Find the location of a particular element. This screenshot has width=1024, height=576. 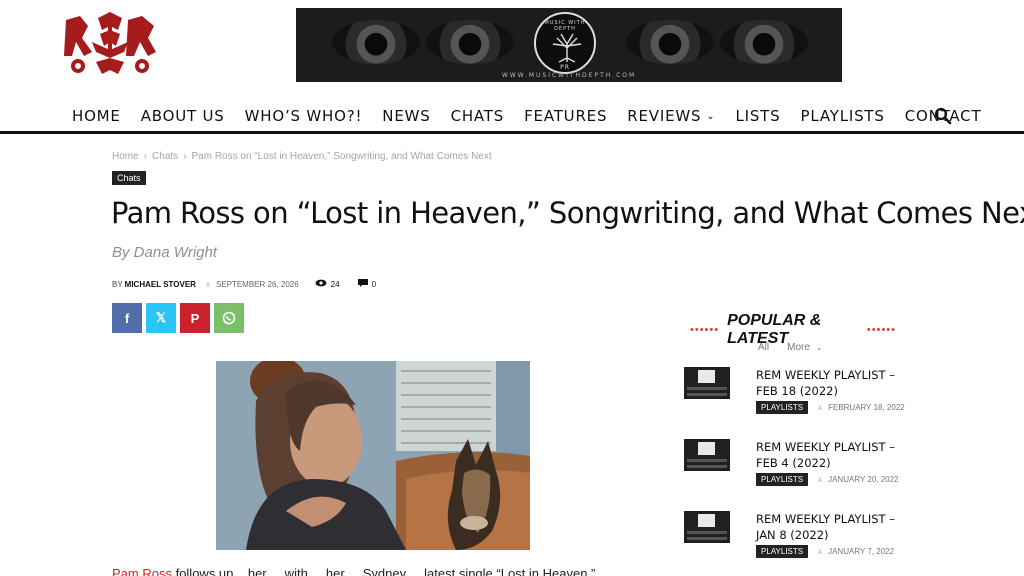

sidebar-filters: All More ⌄ is located at coordinates (790, 347).